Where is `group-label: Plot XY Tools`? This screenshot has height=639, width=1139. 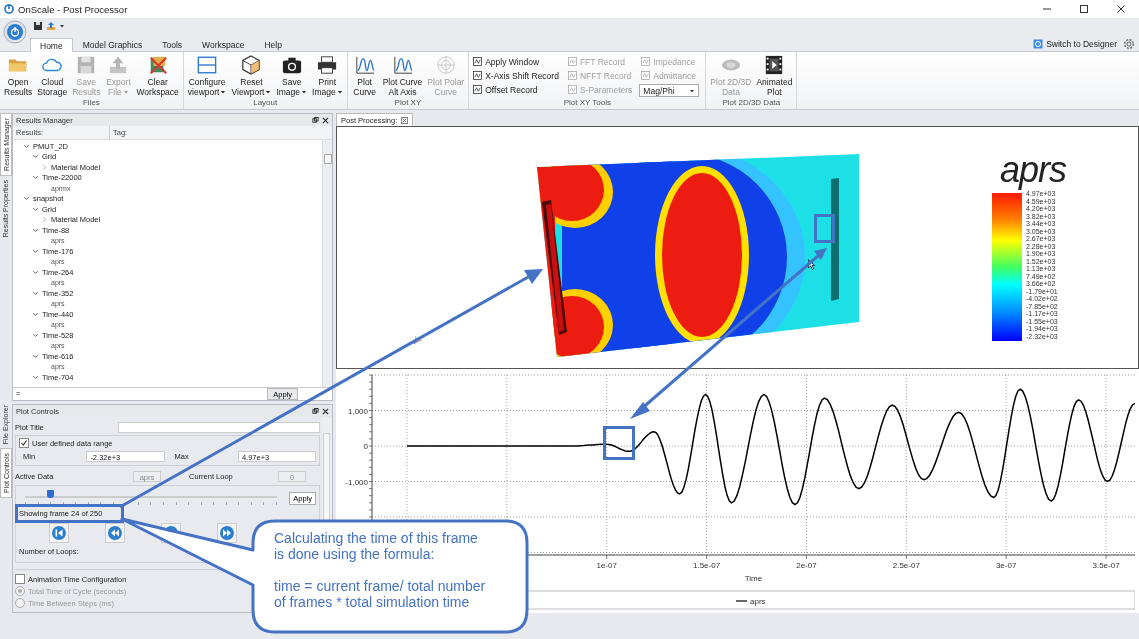 group-label: Plot XY Tools is located at coordinates (587, 103).